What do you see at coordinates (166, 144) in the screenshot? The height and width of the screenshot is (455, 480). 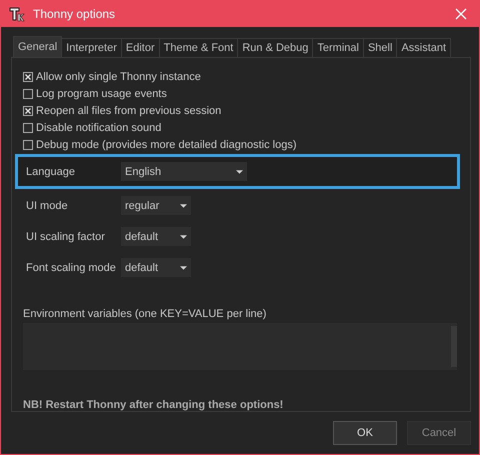 I see `option-label: Debug mode (provides more detailed diagnostic logs)` at bounding box center [166, 144].